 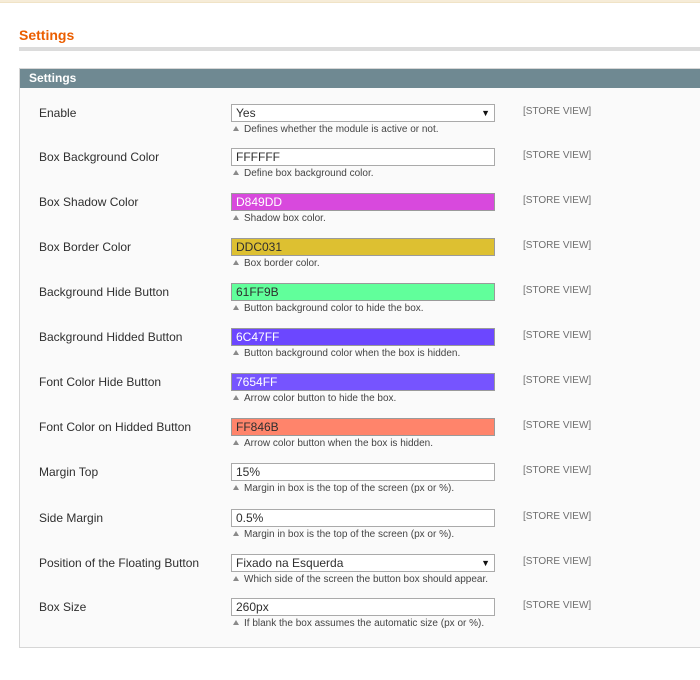 I want to click on top-strip, so click(x=350, y=1).